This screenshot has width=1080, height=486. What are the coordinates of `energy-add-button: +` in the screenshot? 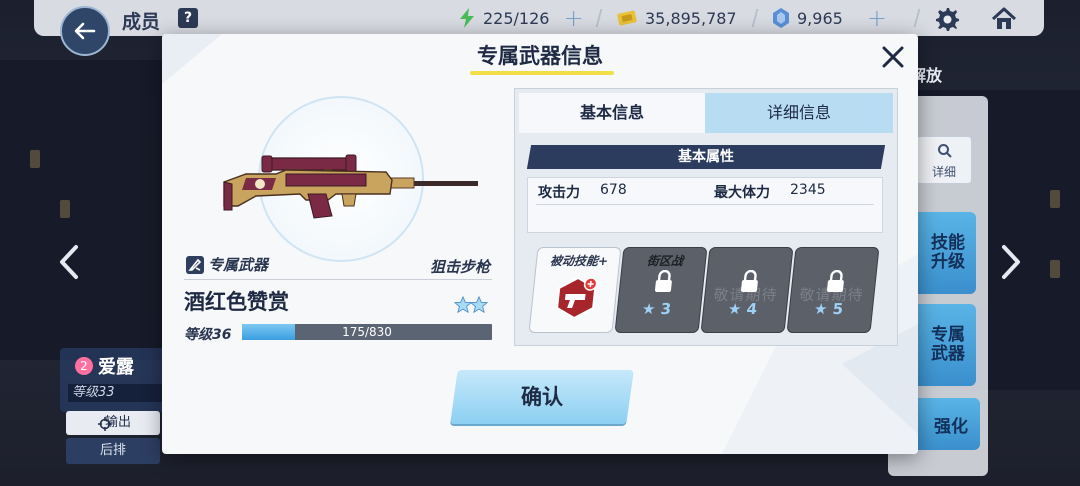 It's located at (573, 18).